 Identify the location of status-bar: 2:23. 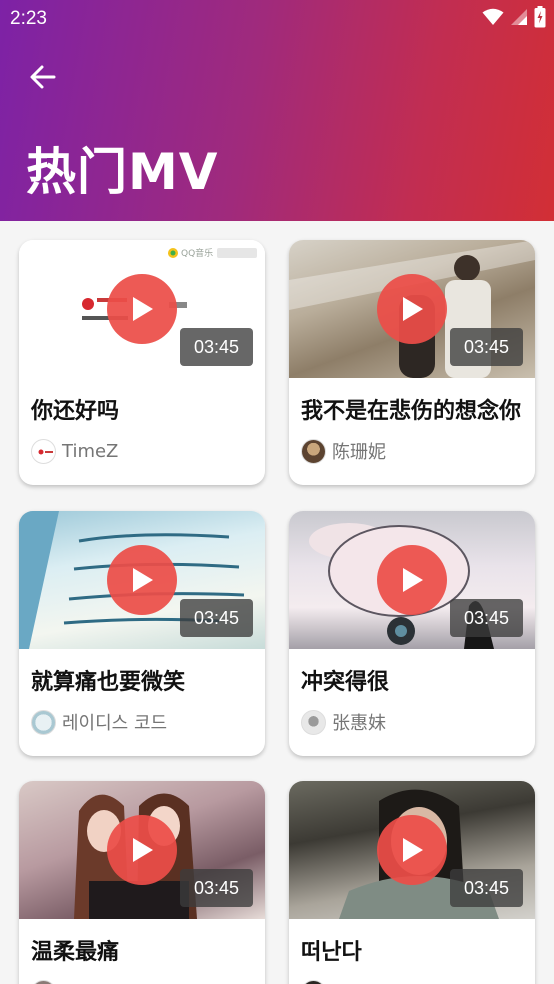
(277, 19).